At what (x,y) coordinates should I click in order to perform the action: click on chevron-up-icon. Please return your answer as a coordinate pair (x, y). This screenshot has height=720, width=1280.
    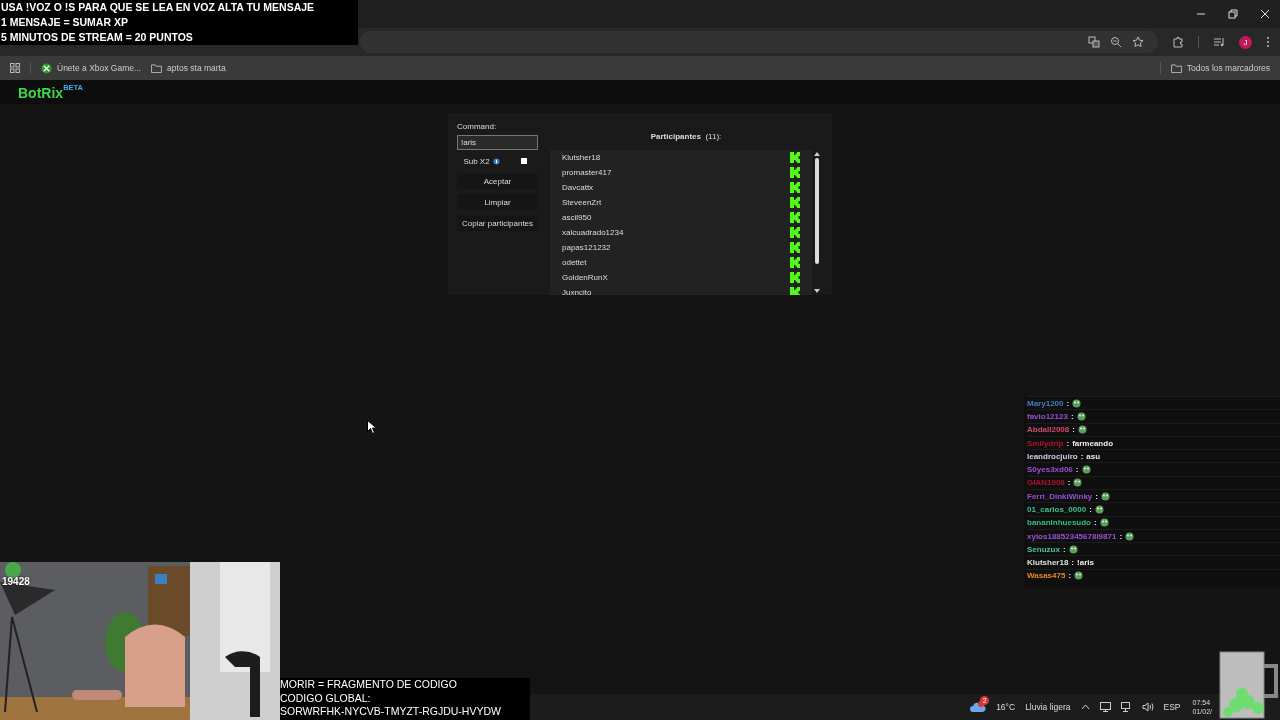
    Looking at the image, I should click on (1085, 707).